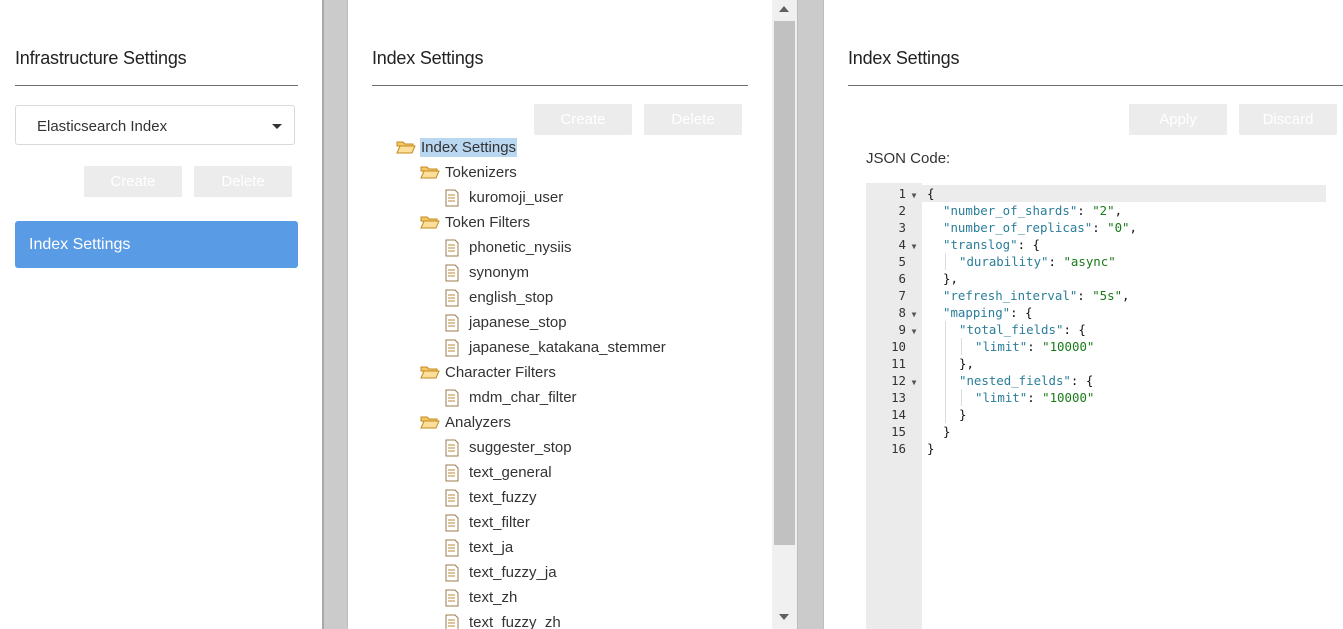 Image resolution: width=1343 pixels, height=629 pixels. I want to click on code-text: }, so click(963, 414).